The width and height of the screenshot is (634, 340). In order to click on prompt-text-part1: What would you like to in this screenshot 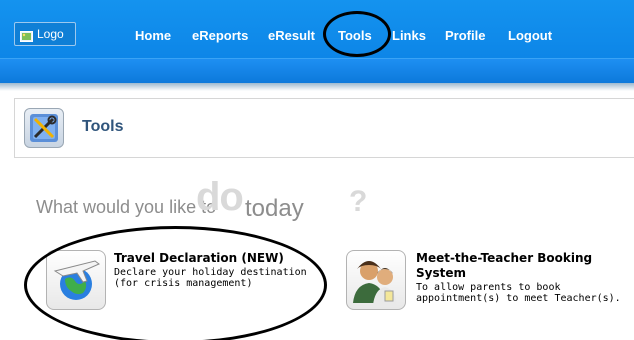, I will do `click(126, 207)`.